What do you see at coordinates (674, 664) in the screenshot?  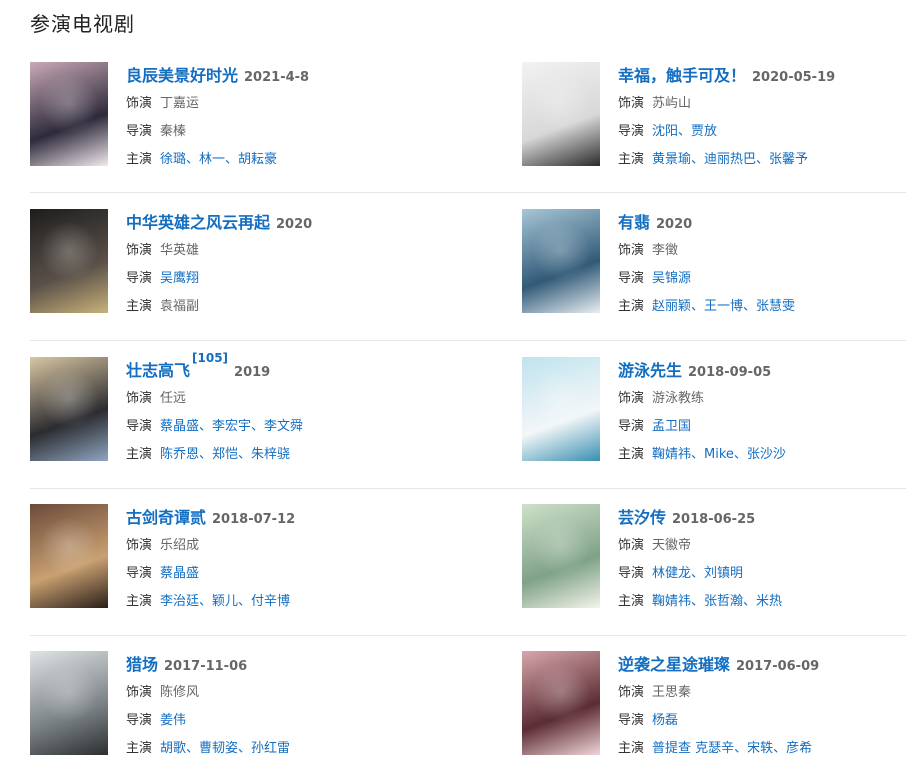 I see `drama-title-link: 逆袭之星途璀璨` at bounding box center [674, 664].